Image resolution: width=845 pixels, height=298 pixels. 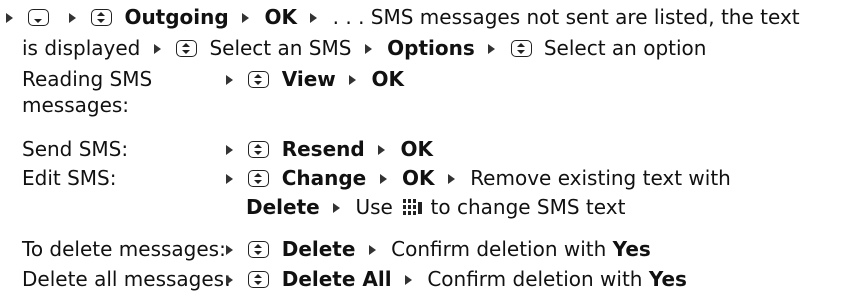 I want to click on row-label-edit: Edit SMS:, so click(x=69, y=178).